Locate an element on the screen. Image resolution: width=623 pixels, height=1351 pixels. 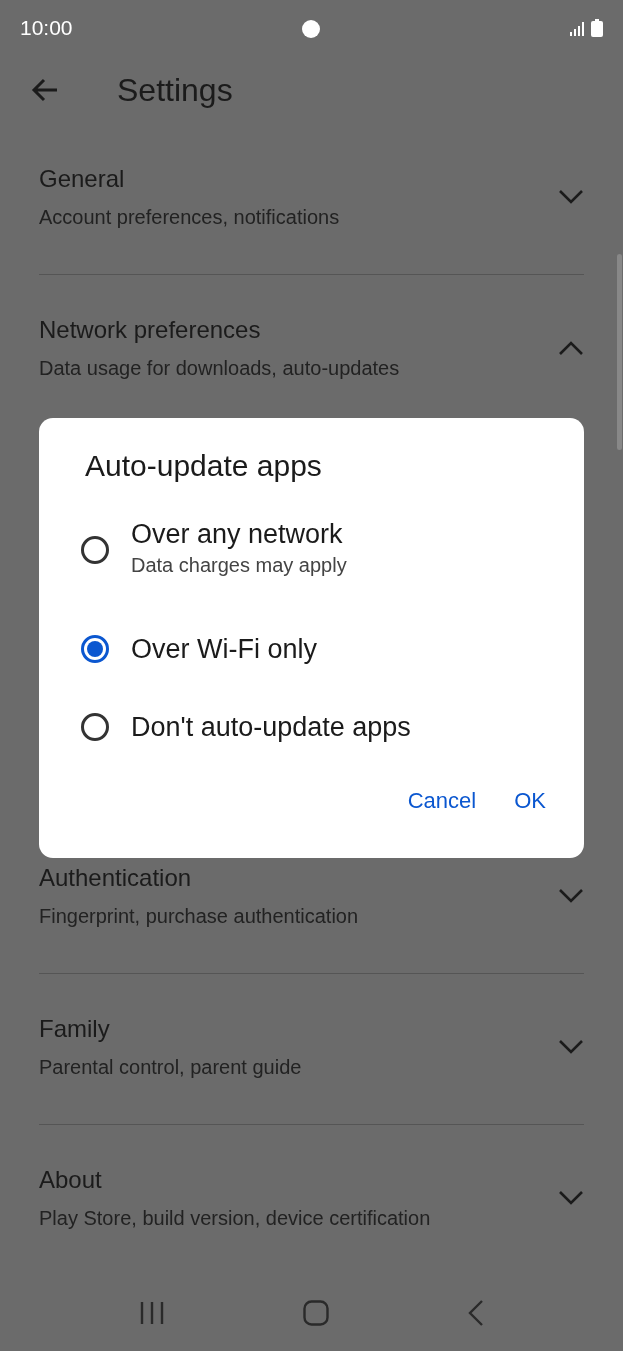
dialog-button: OK is located at coordinates (530, 801).